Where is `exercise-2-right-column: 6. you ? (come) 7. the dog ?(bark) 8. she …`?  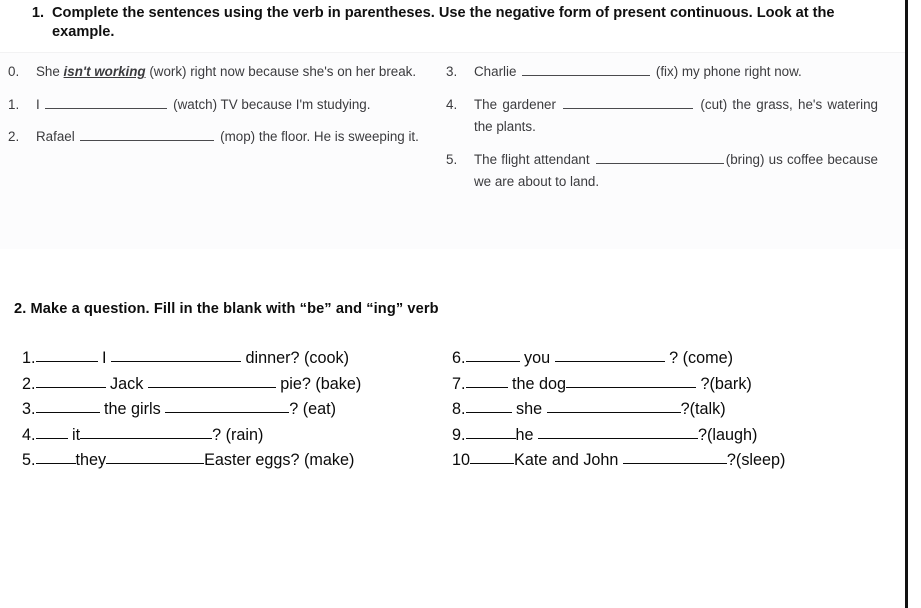
exercise-2-right-column: 6. you ? (come) 7. the dog ?(bark) 8. she … is located at coordinates (618, 410).